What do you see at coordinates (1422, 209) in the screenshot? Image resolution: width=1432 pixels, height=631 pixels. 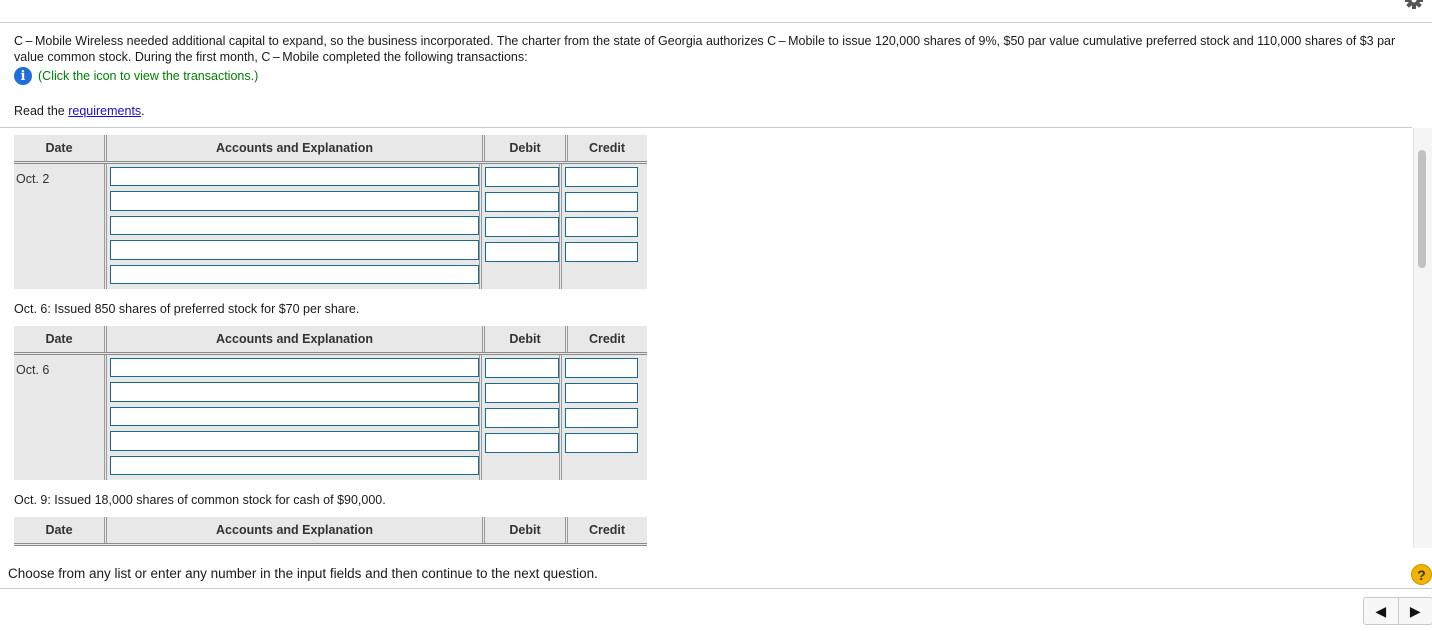 I see `scrollbar-thumb` at bounding box center [1422, 209].